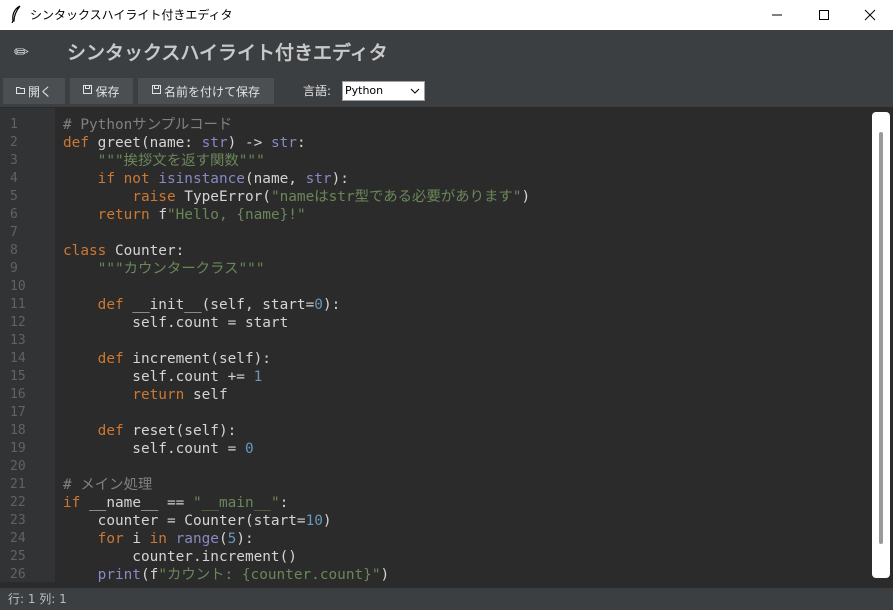 The image size is (893, 610). I want to click on language-select-value: Python, so click(364, 90).